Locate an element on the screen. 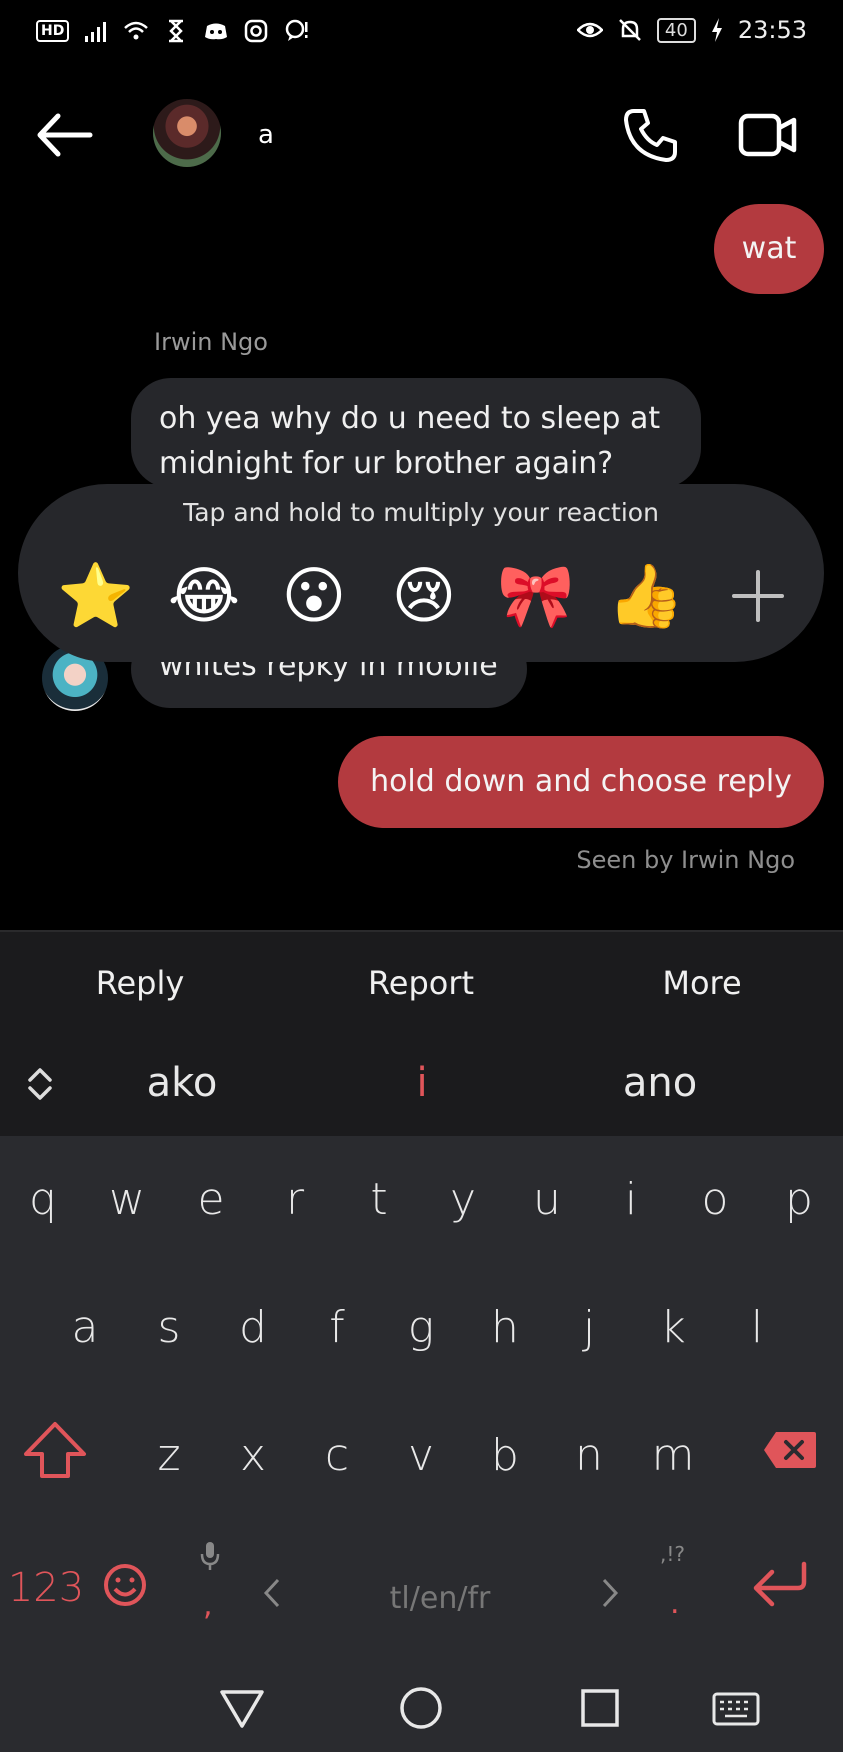  space-bar: tl/en/fr is located at coordinates (440, 1599).